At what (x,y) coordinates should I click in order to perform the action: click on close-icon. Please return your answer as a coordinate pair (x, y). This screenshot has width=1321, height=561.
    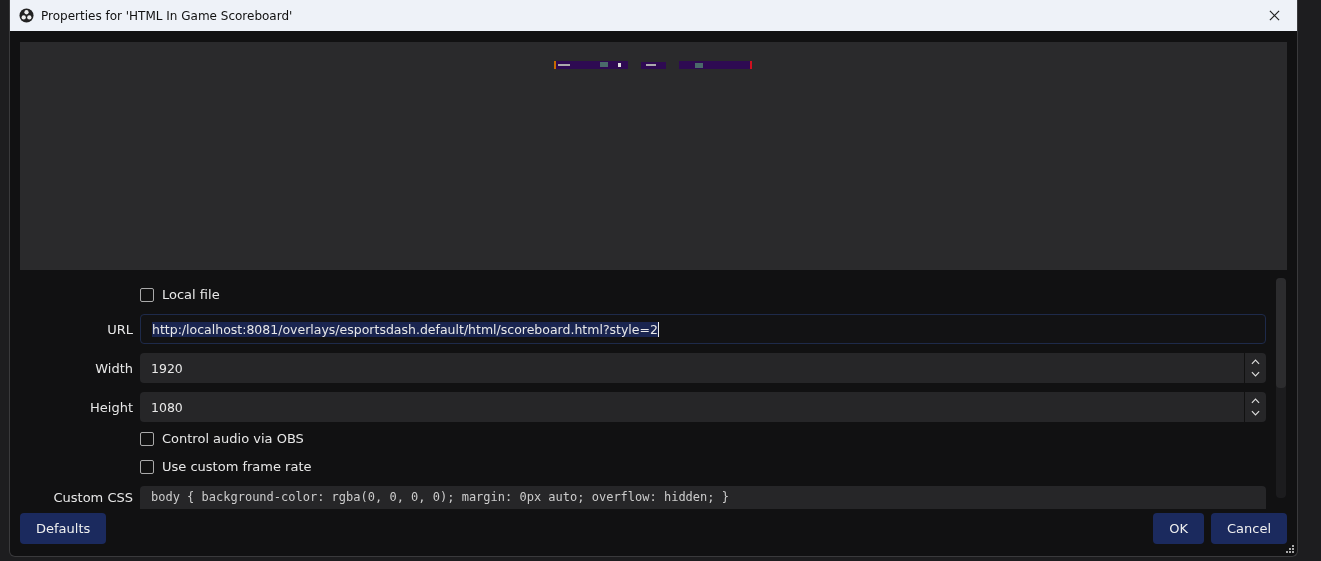
    Looking at the image, I should click on (1274, 15).